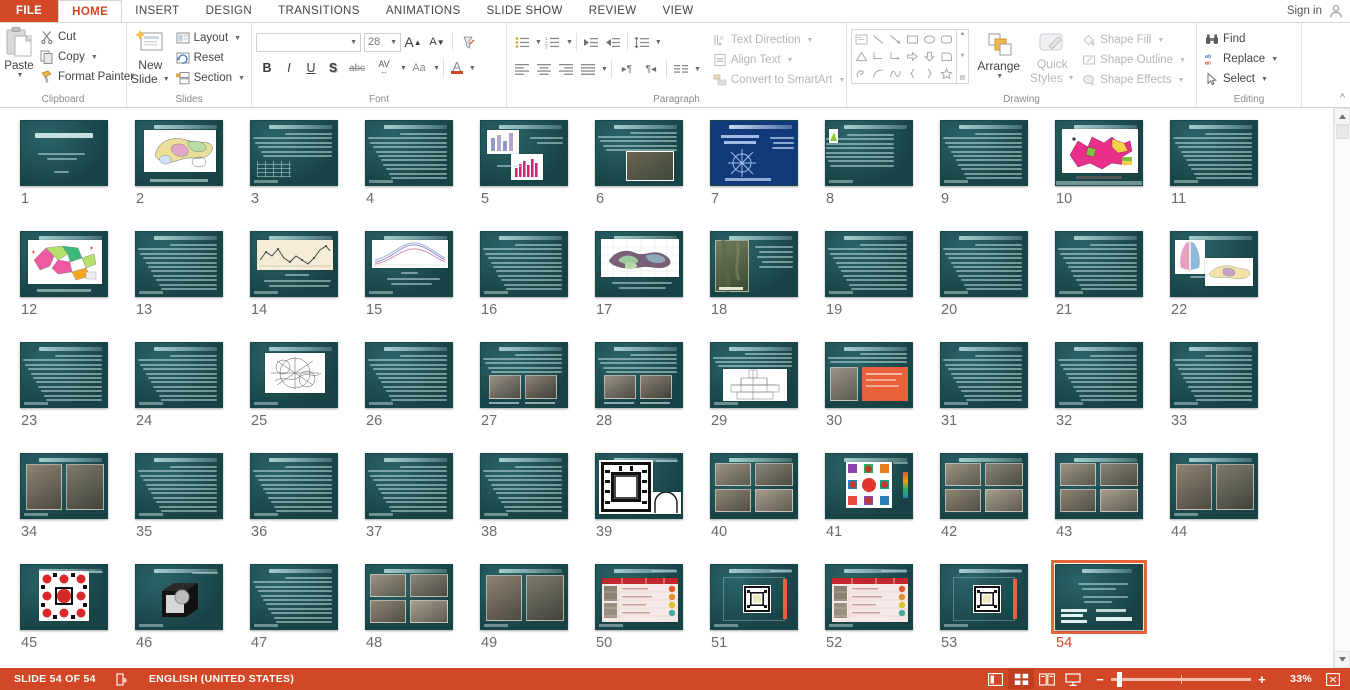 This screenshot has height=690, width=1350. Describe the element at coordinates (1264, 79) in the screenshot. I see `select-chevron-down-icon: ▼` at that location.